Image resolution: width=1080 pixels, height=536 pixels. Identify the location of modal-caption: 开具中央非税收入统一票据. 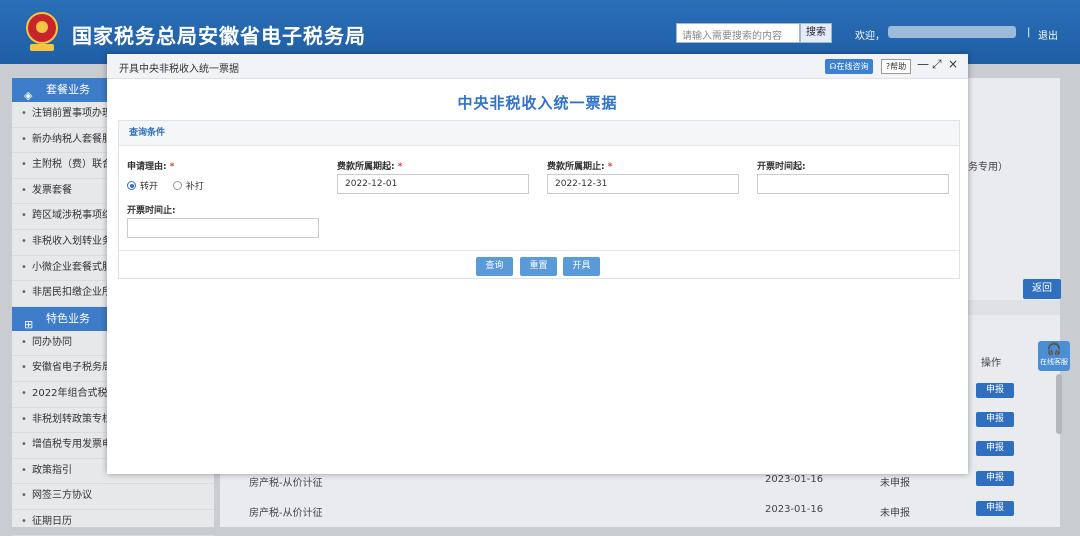
(179, 69).